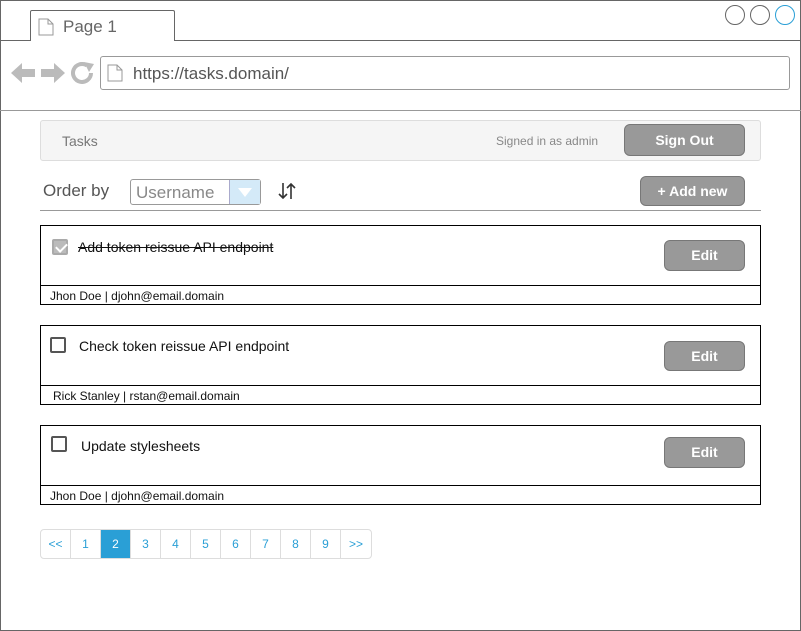 This screenshot has height=631, width=801. What do you see at coordinates (760, 15) in the screenshot?
I see `window-maximize-button` at bounding box center [760, 15].